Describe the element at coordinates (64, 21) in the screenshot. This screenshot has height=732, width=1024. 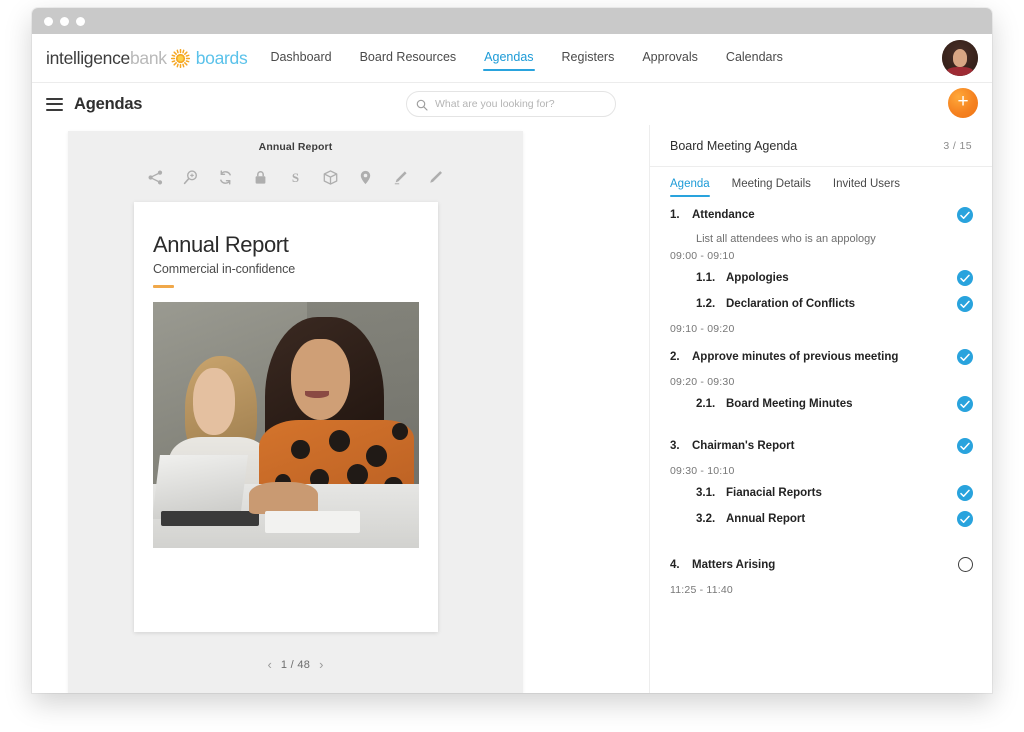
I see `window-minimize-dot` at that location.